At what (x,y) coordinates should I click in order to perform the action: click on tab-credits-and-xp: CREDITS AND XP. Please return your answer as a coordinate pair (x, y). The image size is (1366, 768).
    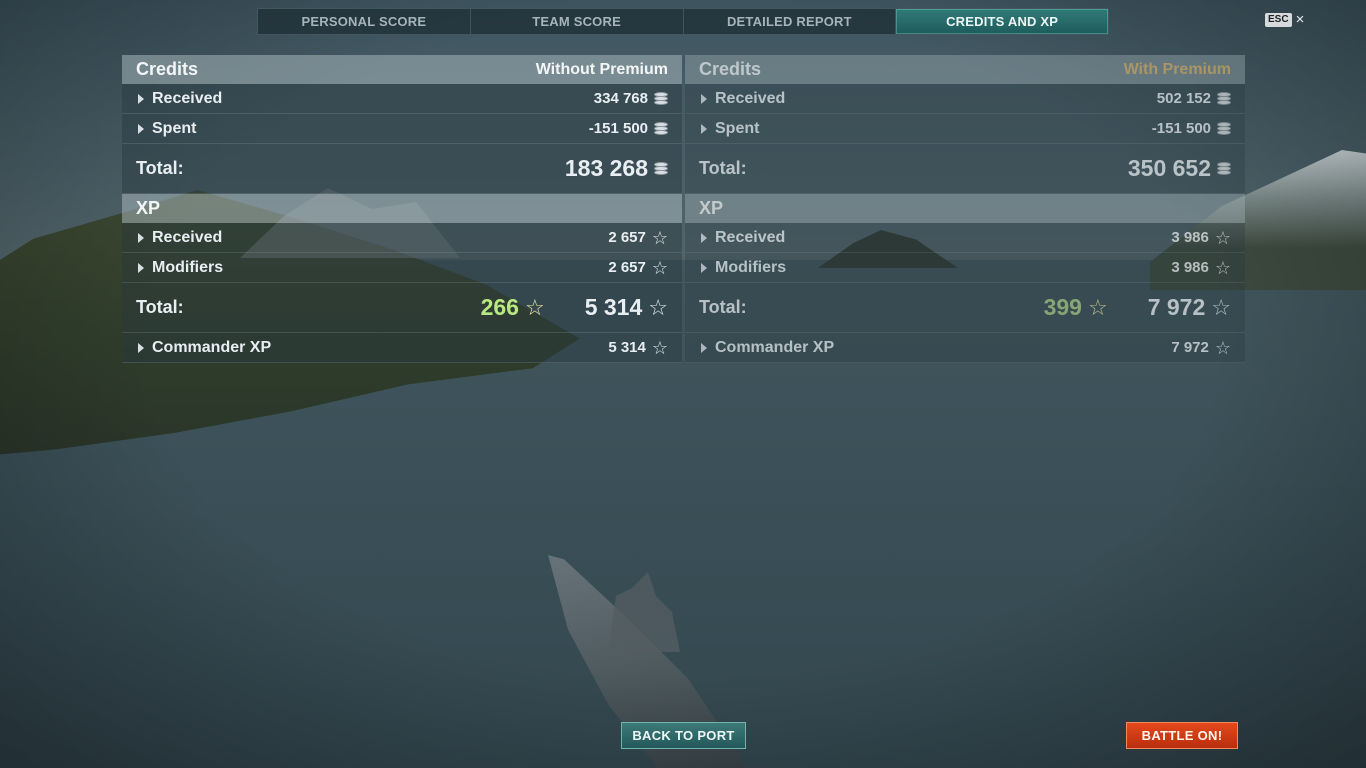
    Looking at the image, I should click on (1002, 21).